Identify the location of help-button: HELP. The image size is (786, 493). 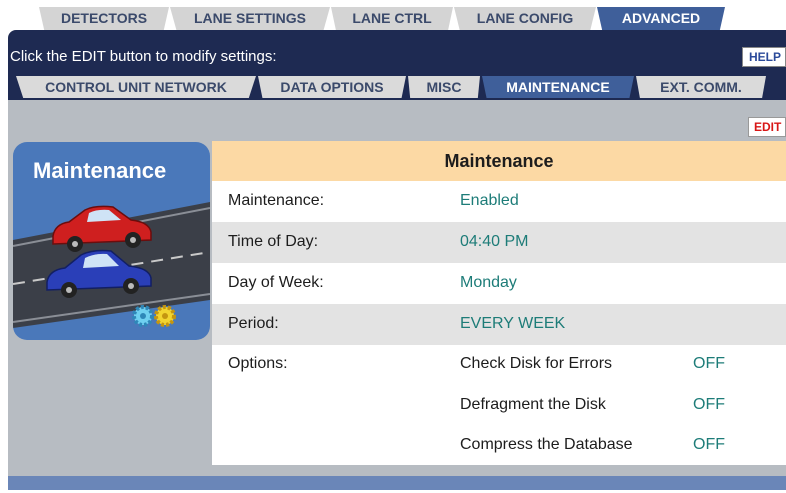
(764, 57).